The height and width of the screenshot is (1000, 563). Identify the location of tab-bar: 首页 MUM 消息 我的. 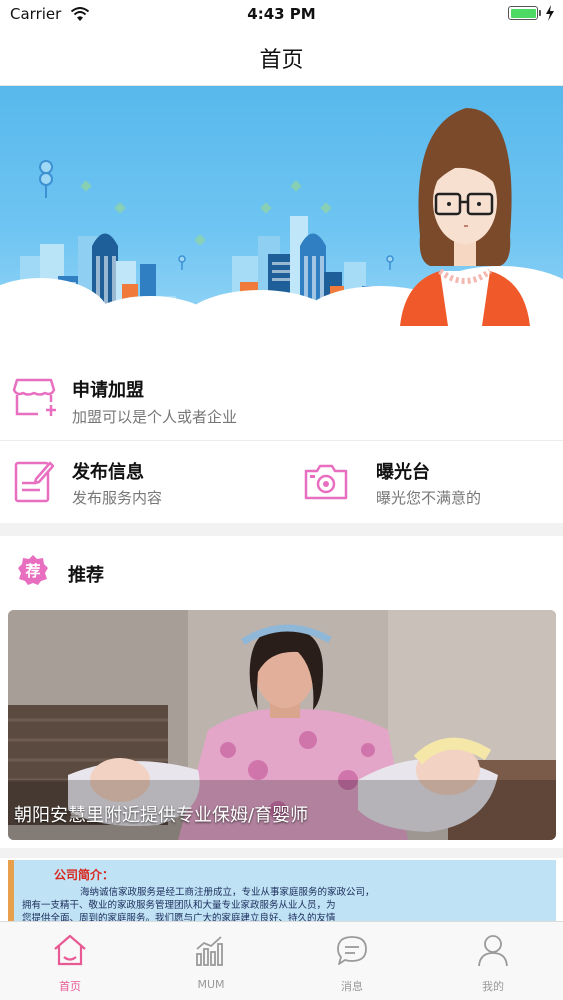
(281, 960).